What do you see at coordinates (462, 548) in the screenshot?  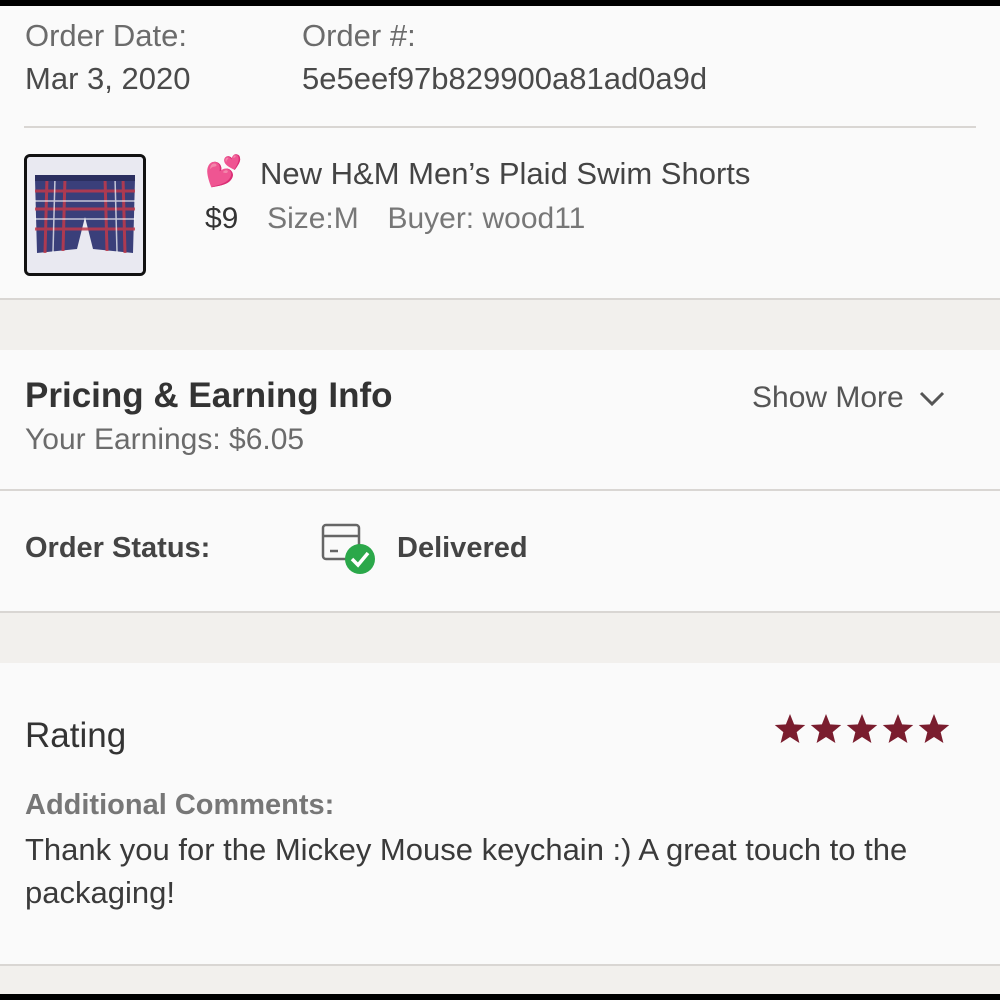 I see `order-status-value: Delivered` at bounding box center [462, 548].